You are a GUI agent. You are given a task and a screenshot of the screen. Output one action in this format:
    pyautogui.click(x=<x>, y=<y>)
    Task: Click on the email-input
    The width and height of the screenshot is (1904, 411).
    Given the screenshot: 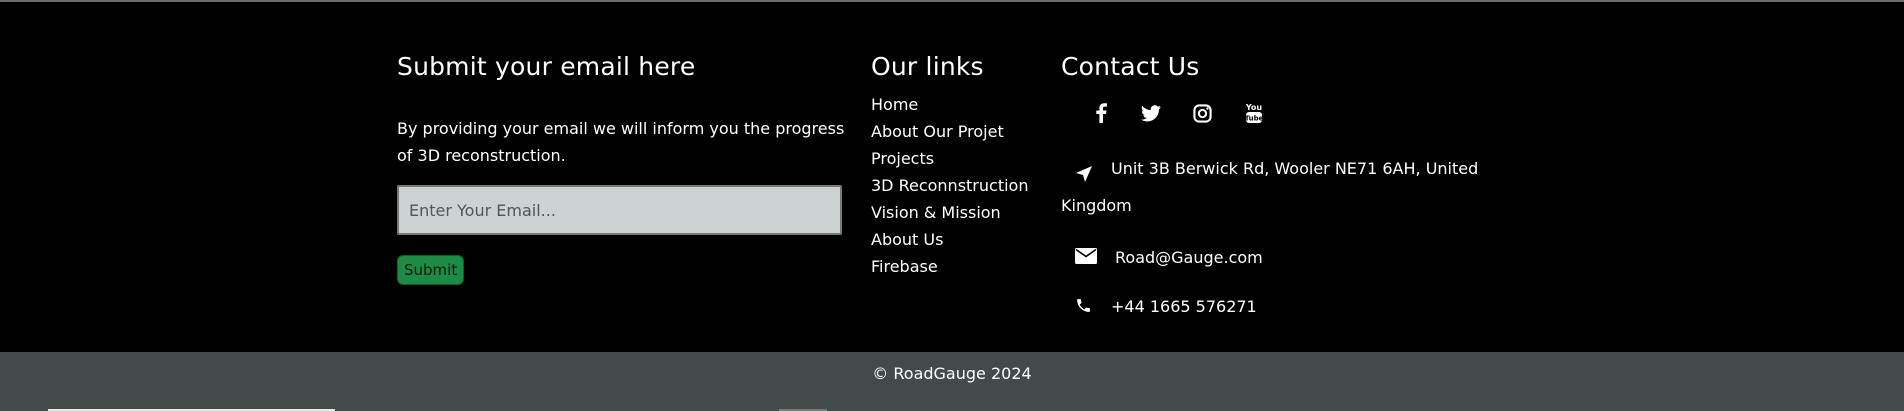 What is the action you would take?
    pyautogui.click(x=619, y=210)
    